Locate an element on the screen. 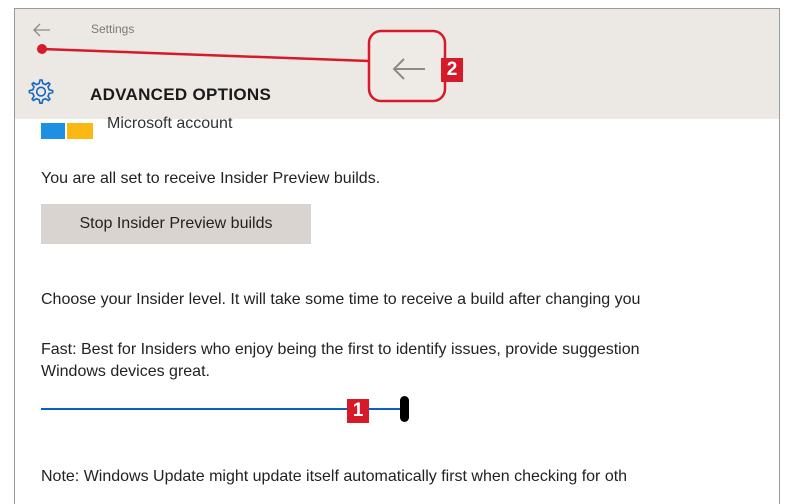  window-title: Settings is located at coordinates (113, 29).